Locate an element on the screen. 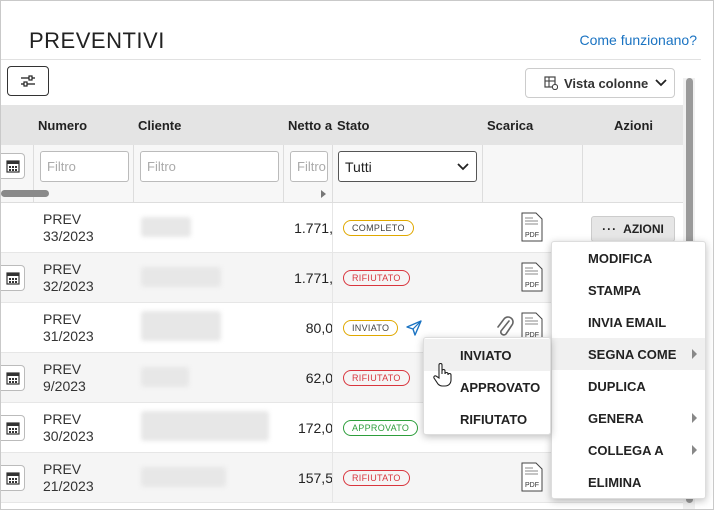 The width and height of the screenshot is (714, 510). status-badge: COMPLETO is located at coordinates (378, 228).